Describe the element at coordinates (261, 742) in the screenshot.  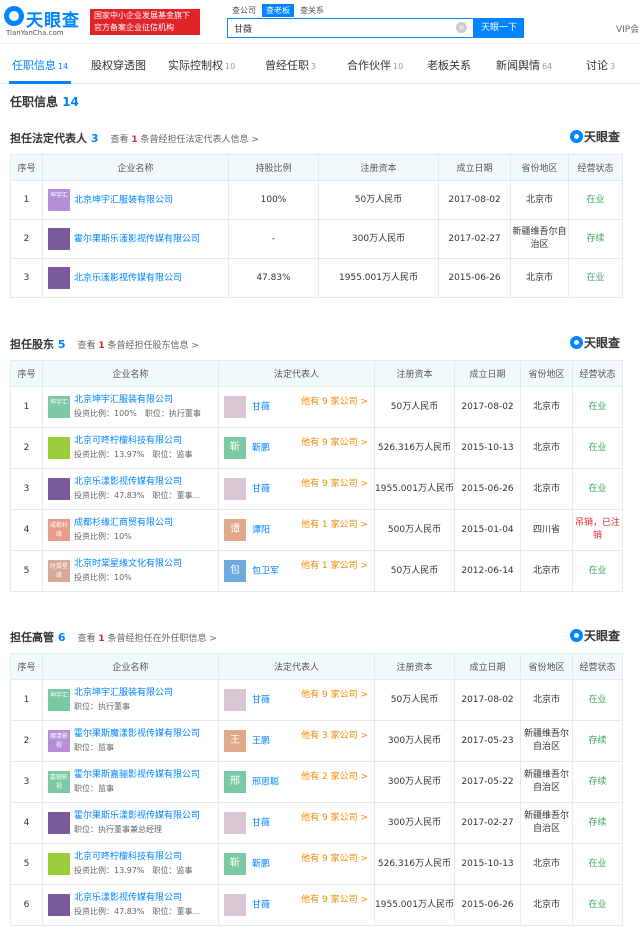
I see `person-name-link: 王鹏` at that location.